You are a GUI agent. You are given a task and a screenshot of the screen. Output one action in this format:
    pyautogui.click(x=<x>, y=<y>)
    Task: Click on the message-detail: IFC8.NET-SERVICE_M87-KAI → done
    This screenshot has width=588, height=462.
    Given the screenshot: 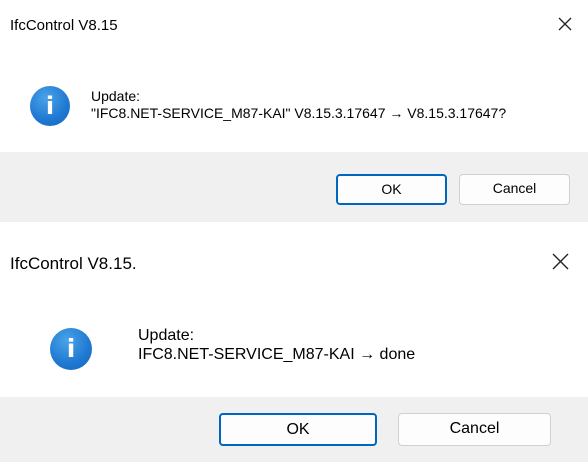 What is the action you would take?
    pyautogui.click(x=277, y=354)
    